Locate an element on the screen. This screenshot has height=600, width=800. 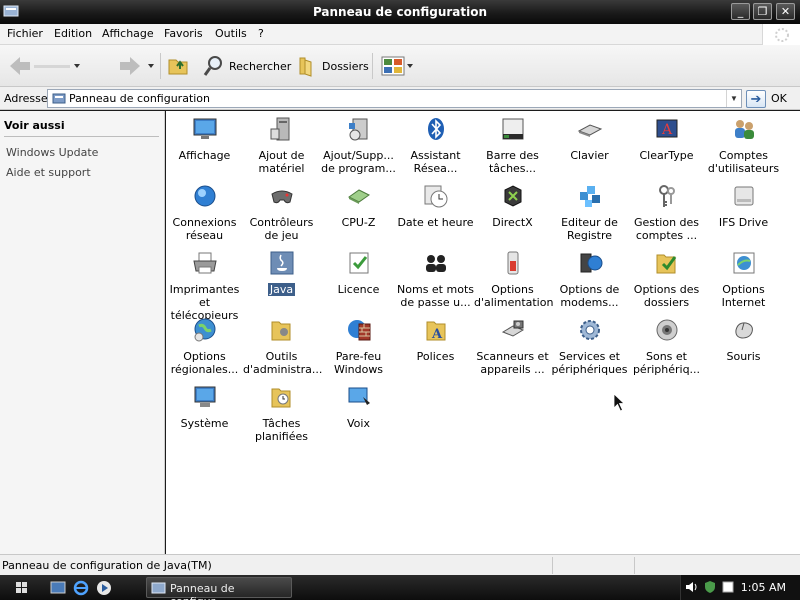
item-imprimantes: Imprimantes et télécopieurs is located at coordinates (204, 285).